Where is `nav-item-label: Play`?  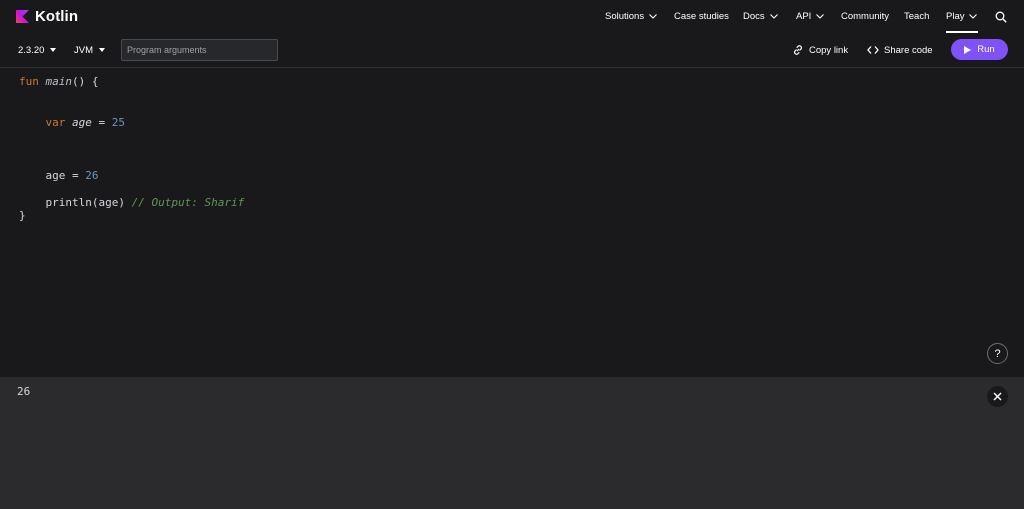
nav-item-label: Play is located at coordinates (955, 16).